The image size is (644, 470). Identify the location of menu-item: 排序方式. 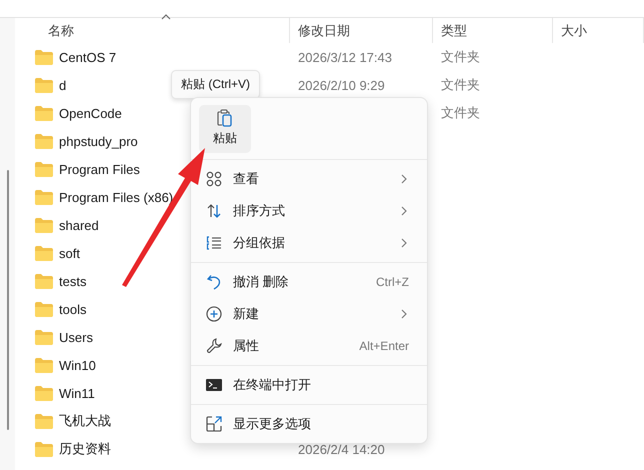
(309, 211).